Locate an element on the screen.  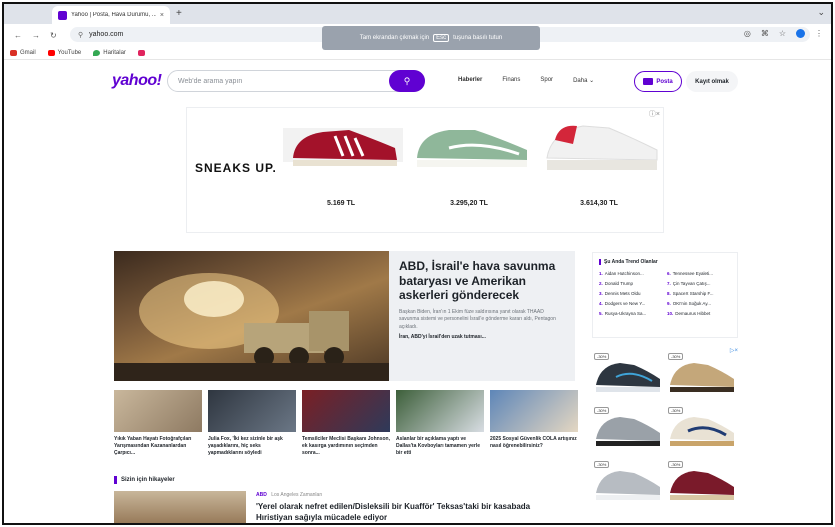
nav-finance: Finans is located at coordinates (511, 80).